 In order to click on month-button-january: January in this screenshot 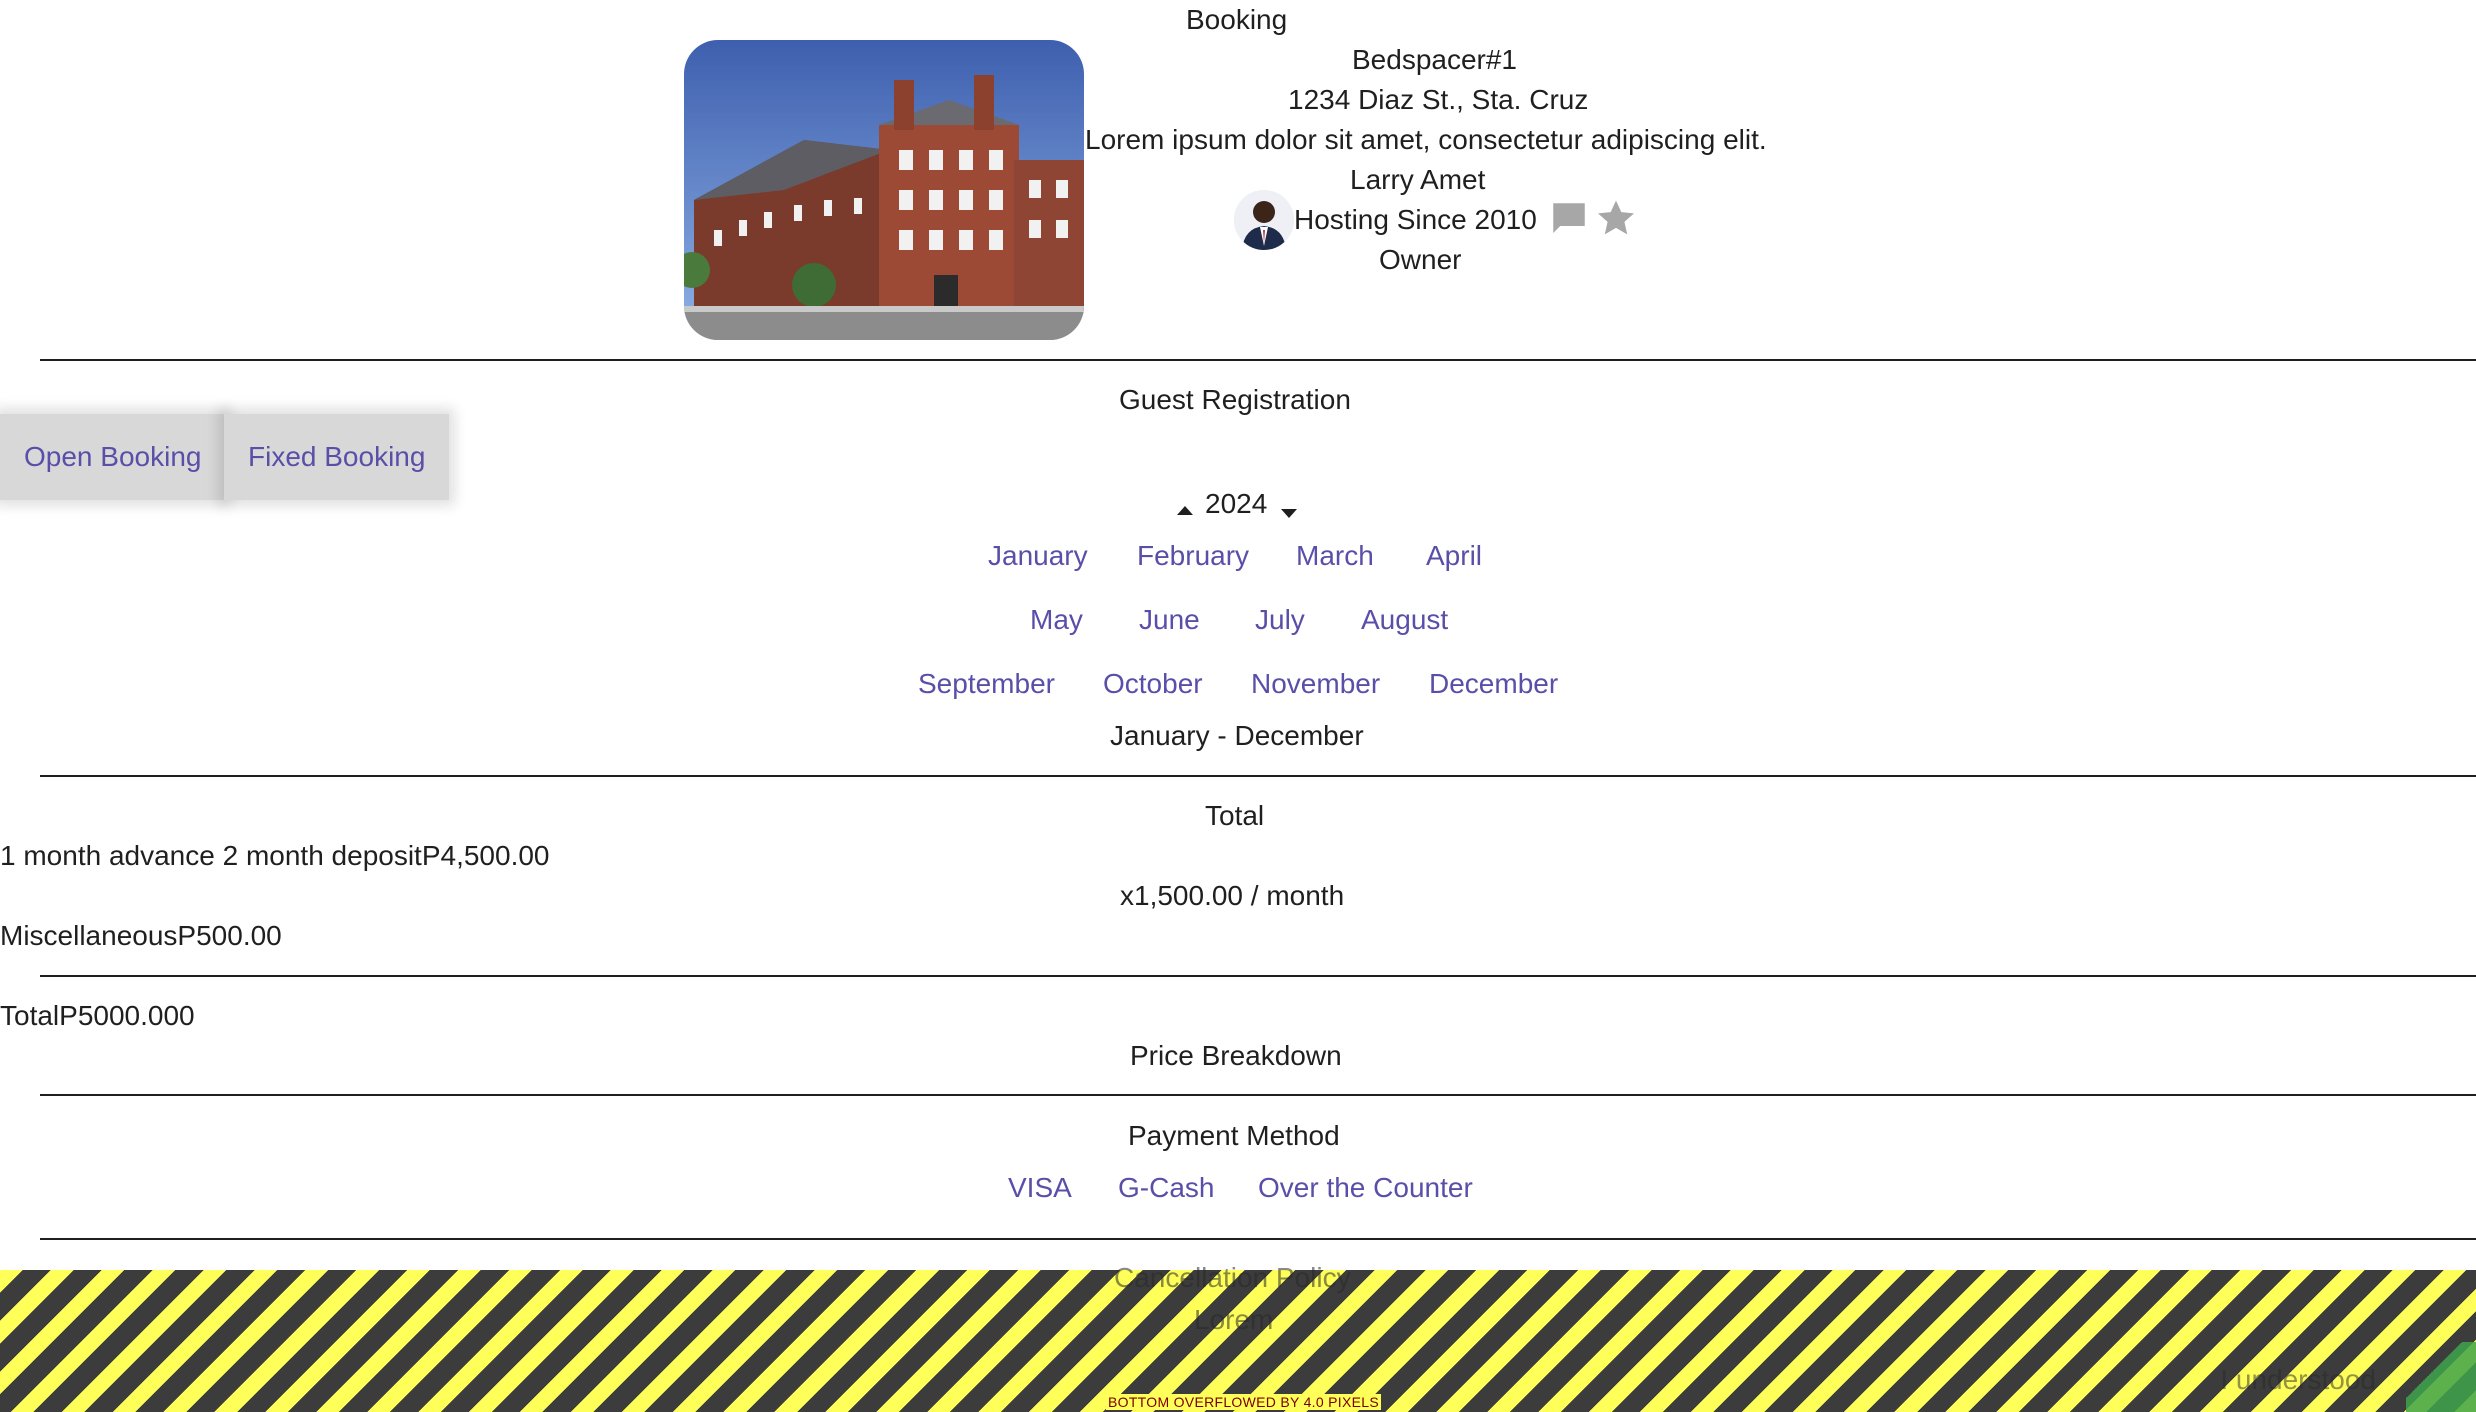, I will do `click(1038, 556)`.